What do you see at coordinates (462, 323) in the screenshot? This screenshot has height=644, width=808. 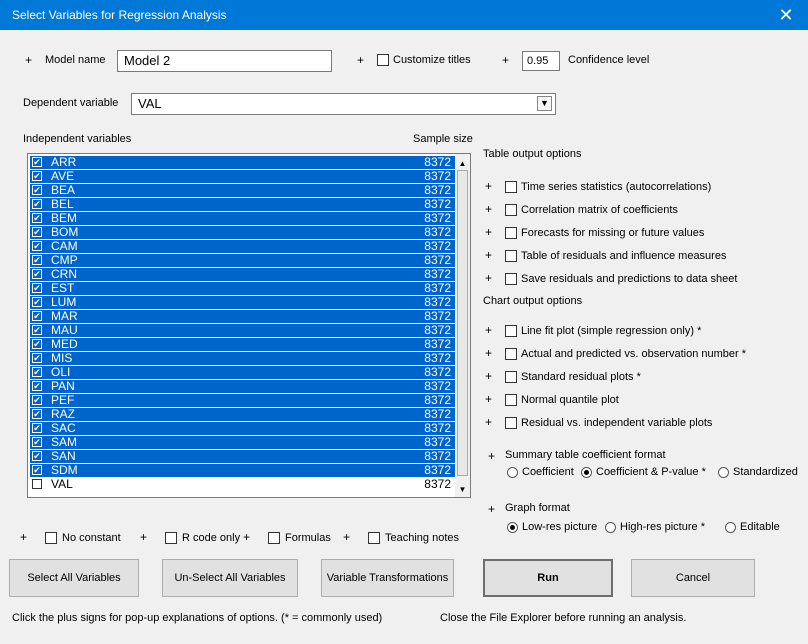 I see `scroll-thumb` at bounding box center [462, 323].